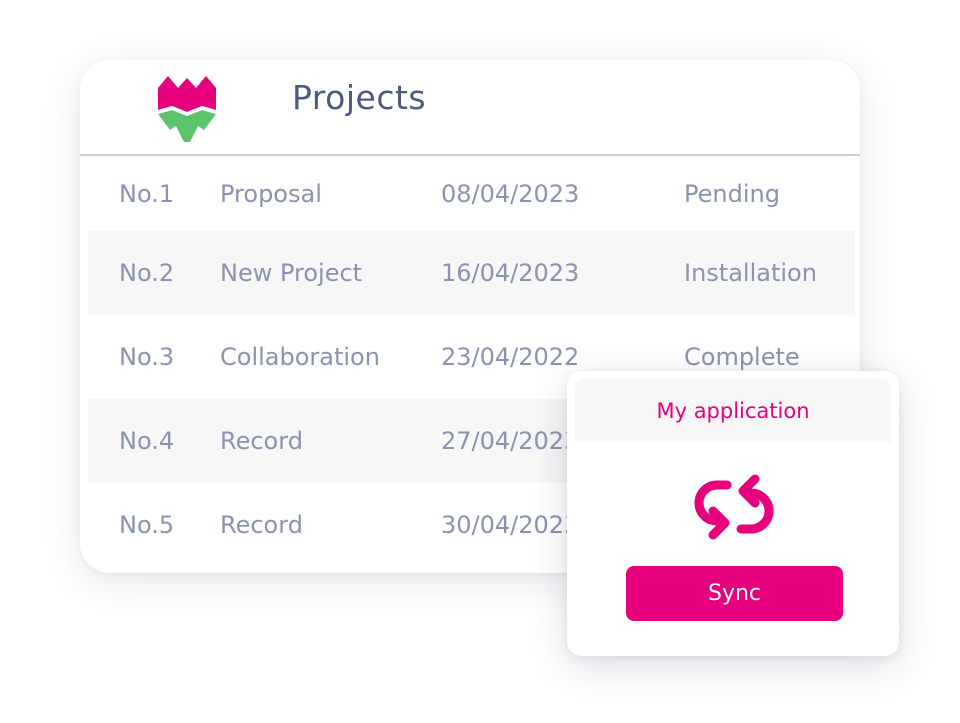 Image resolution: width=960 pixels, height=723 pixels. Describe the element at coordinates (300, 357) in the screenshot. I see `project-name: Collaboration` at that location.